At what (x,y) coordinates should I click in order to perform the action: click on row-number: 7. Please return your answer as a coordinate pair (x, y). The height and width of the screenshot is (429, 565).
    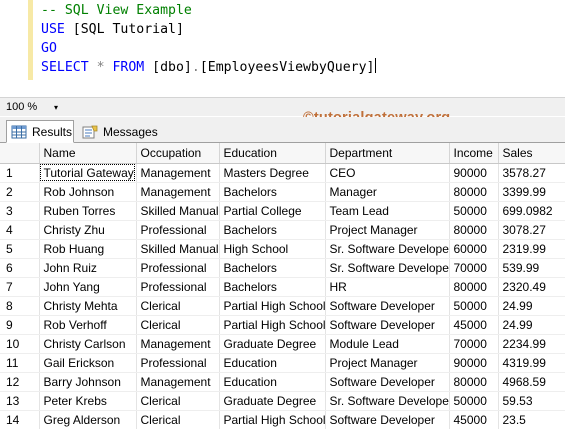
    Looking at the image, I should click on (20, 287).